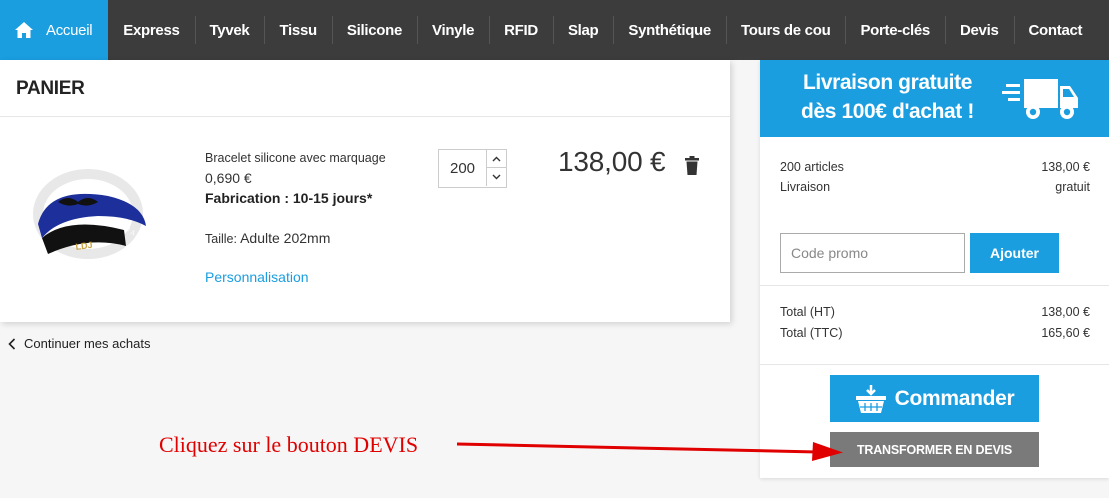  Describe the element at coordinates (1065, 333) in the screenshot. I see `total-ttc-value: 165,60 €` at that location.